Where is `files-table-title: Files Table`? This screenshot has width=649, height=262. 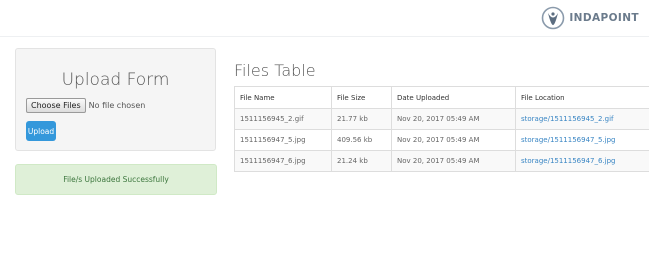
files-table-title: Files Table is located at coordinates (275, 70).